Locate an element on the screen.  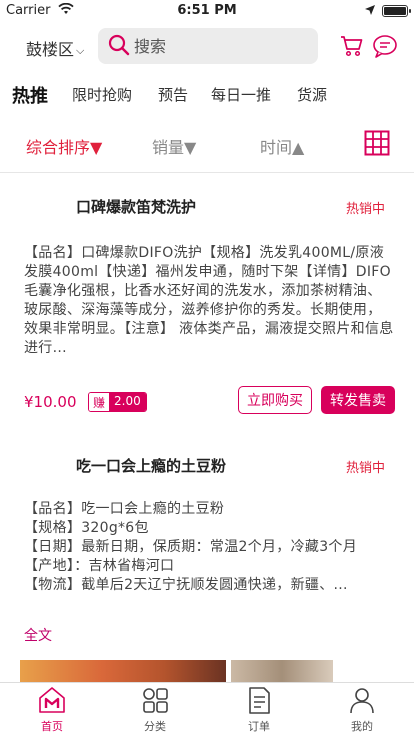
tab-category: 分类 is located at coordinates (155, 709).